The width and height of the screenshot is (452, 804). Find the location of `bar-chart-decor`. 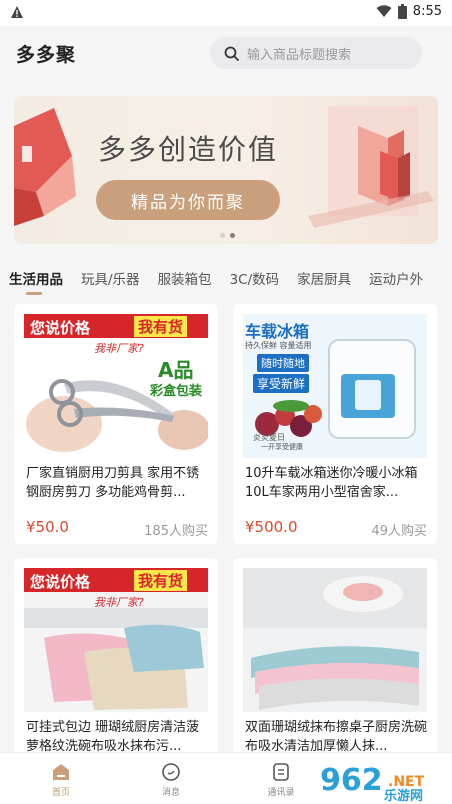

bar-chart-decor is located at coordinates (371, 167).